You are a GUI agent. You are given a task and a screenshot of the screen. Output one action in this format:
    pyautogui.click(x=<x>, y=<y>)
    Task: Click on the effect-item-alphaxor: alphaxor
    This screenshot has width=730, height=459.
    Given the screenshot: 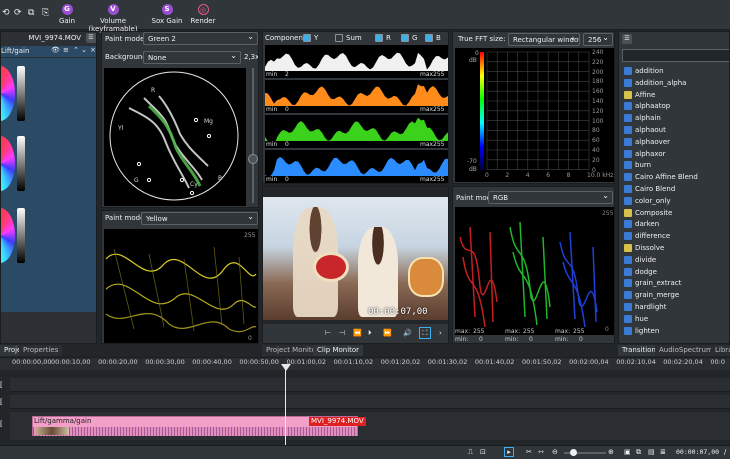 What is the action you would take?
    pyautogui.click(x=645, y=155)
    